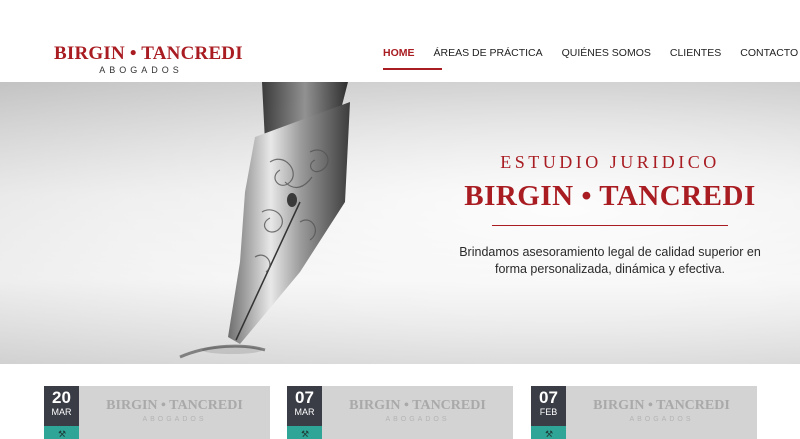  Describe the element at coordinates (412, 69) in the screenshot. I see `nav-active-indicator` at that location.